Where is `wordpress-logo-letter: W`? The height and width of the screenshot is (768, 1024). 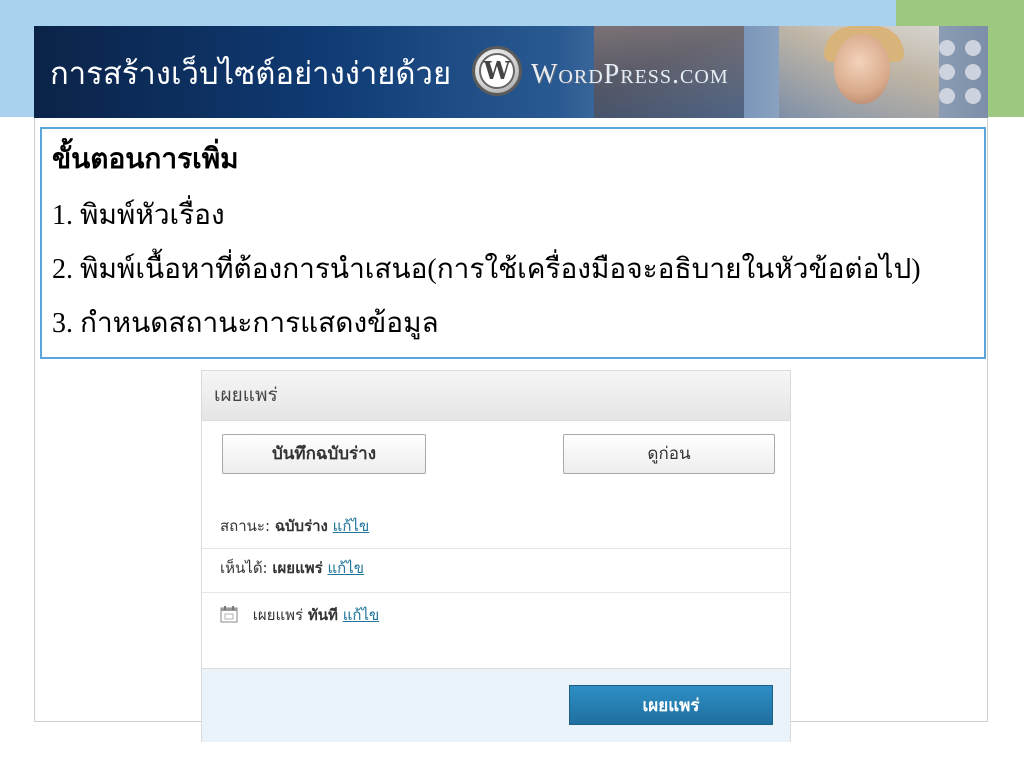 wordpress-logo-letter: W is located at coordinates (497, 71).